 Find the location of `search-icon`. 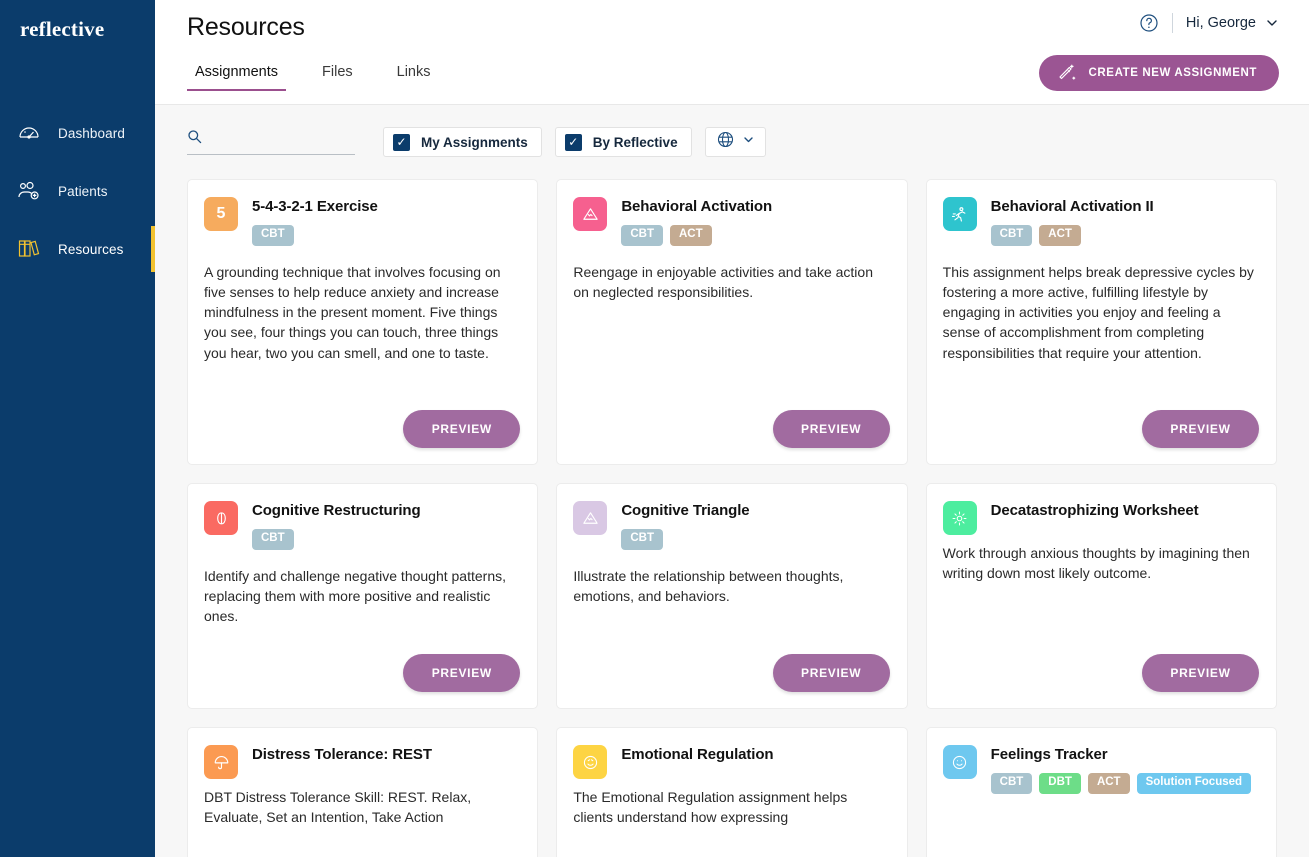

search-icon is located at coordinates (194, 139).